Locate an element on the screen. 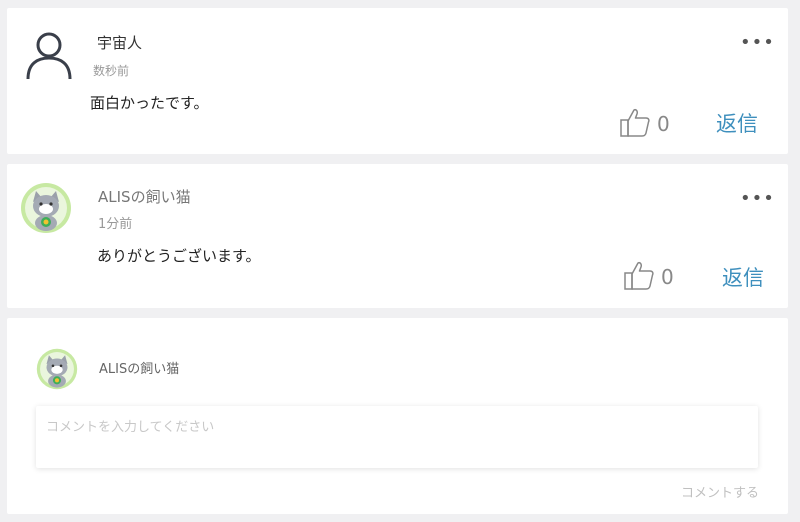 This screenshot has height=522, width=800. comment-author: 宇宙人 is located at coordinates (119, 42).